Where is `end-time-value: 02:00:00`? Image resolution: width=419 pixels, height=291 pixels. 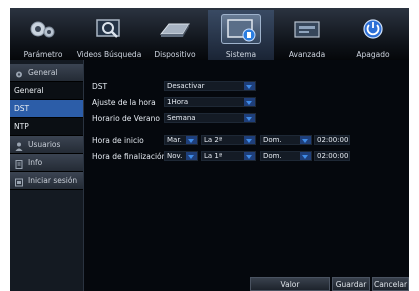 end-time-value: 02:00:00 is located at coordinates (333, 156).